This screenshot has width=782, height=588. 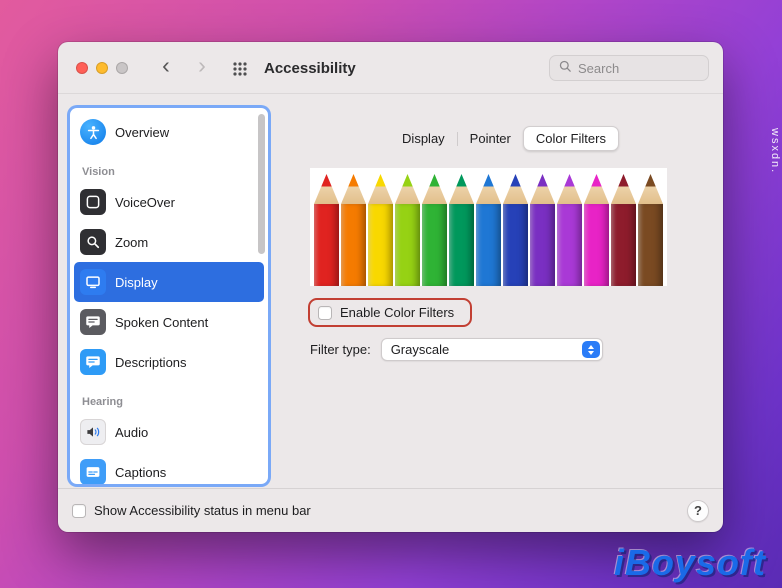 I want to click on sidebar-item-display: Display, so click(x=169, y=282).